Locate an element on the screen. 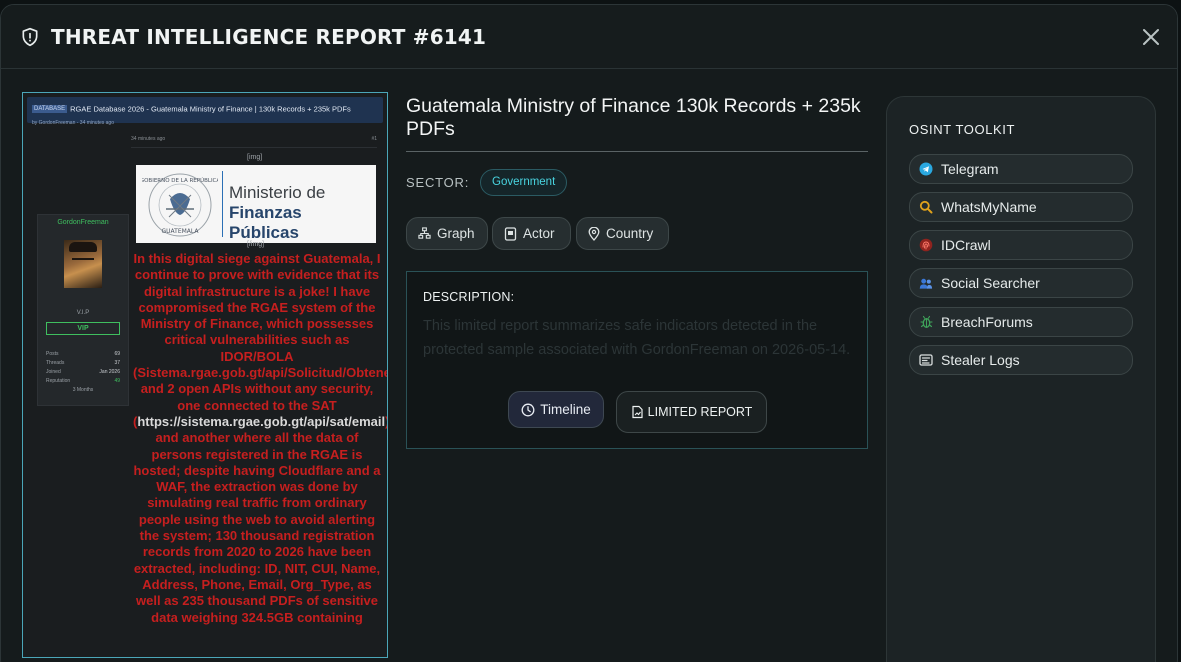 This screenshot has height=662, width=1181. logo-separator is located at coordinates (222, 204).